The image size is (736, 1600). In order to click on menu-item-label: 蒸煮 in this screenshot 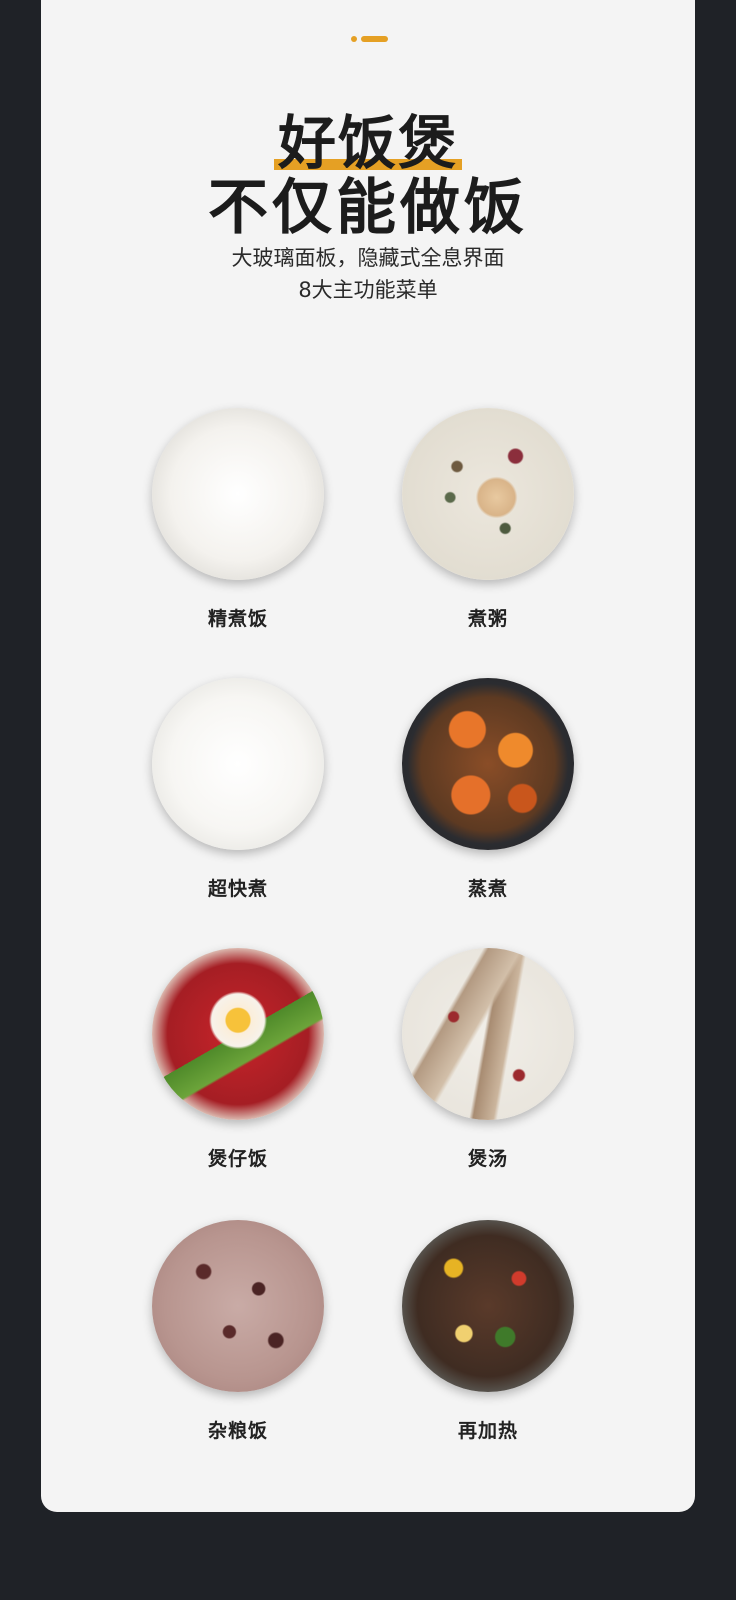, I will do `click(487, 889)`.